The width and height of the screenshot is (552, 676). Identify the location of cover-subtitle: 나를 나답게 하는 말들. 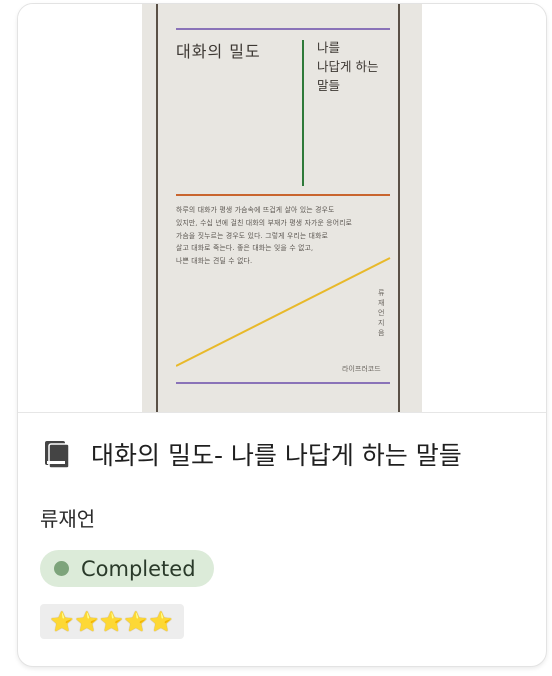
(348, 66).